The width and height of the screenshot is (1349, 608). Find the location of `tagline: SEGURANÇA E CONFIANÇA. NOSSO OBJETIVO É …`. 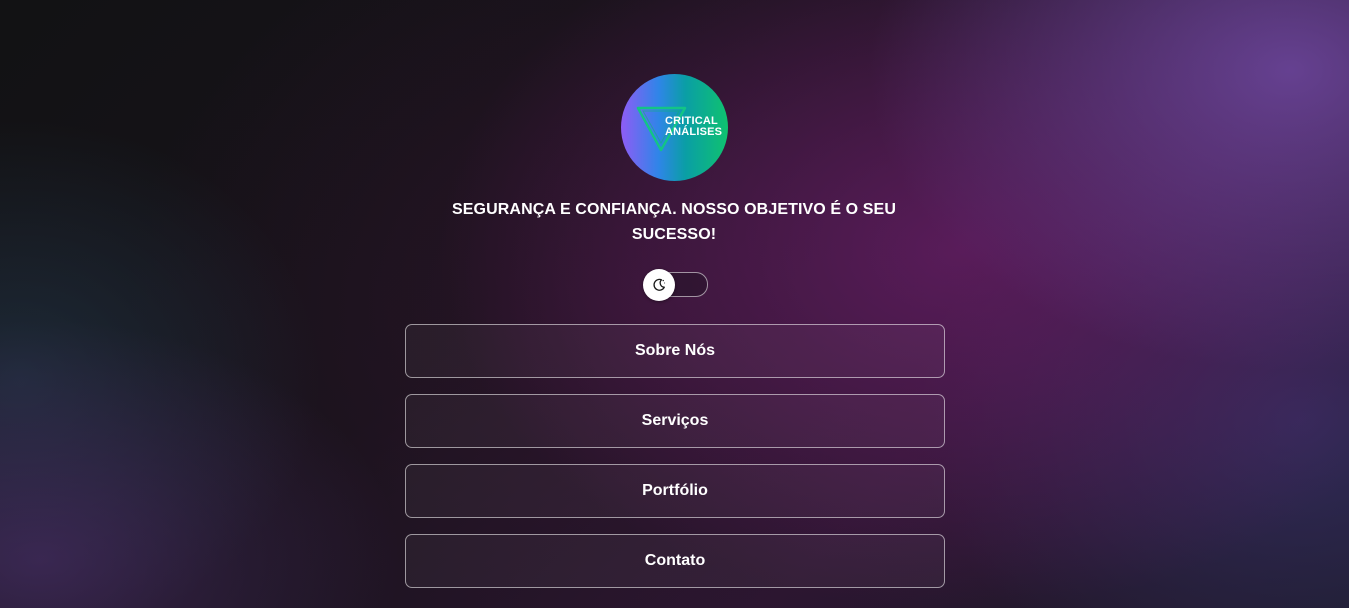

tagline: SEGURANÇA E CONFIANÇA. NOSSO OBJETIVO É … is located at coordinates (674, 222).